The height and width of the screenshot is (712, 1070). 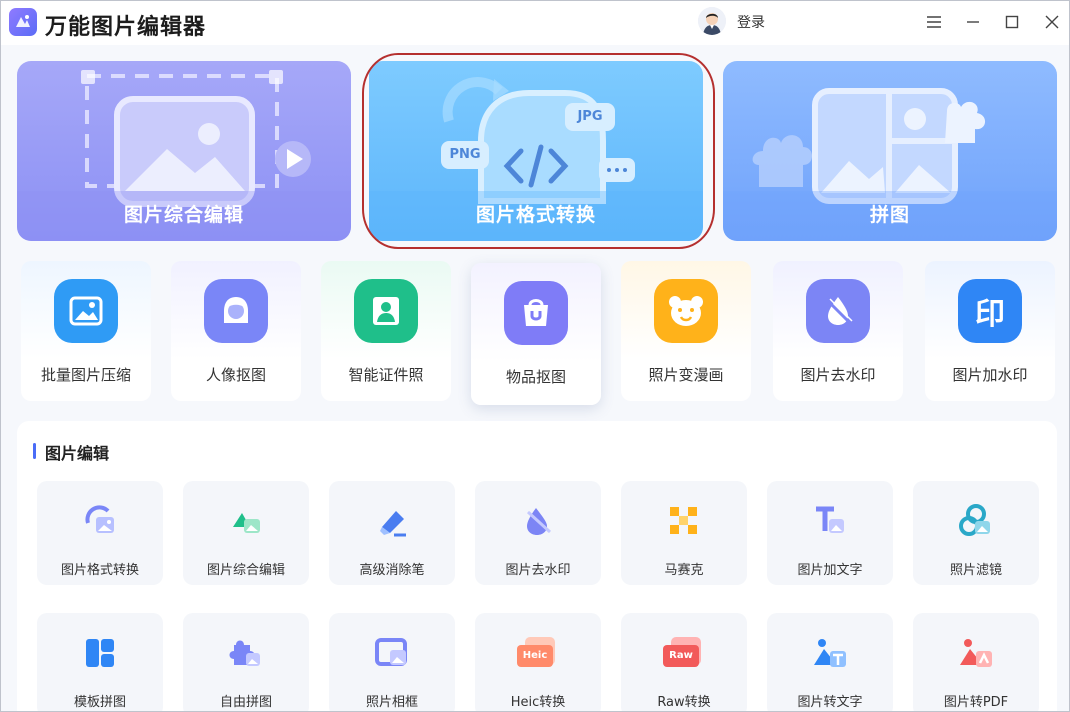 I want to click on mosaic-icon, so click(x=684, y=521).